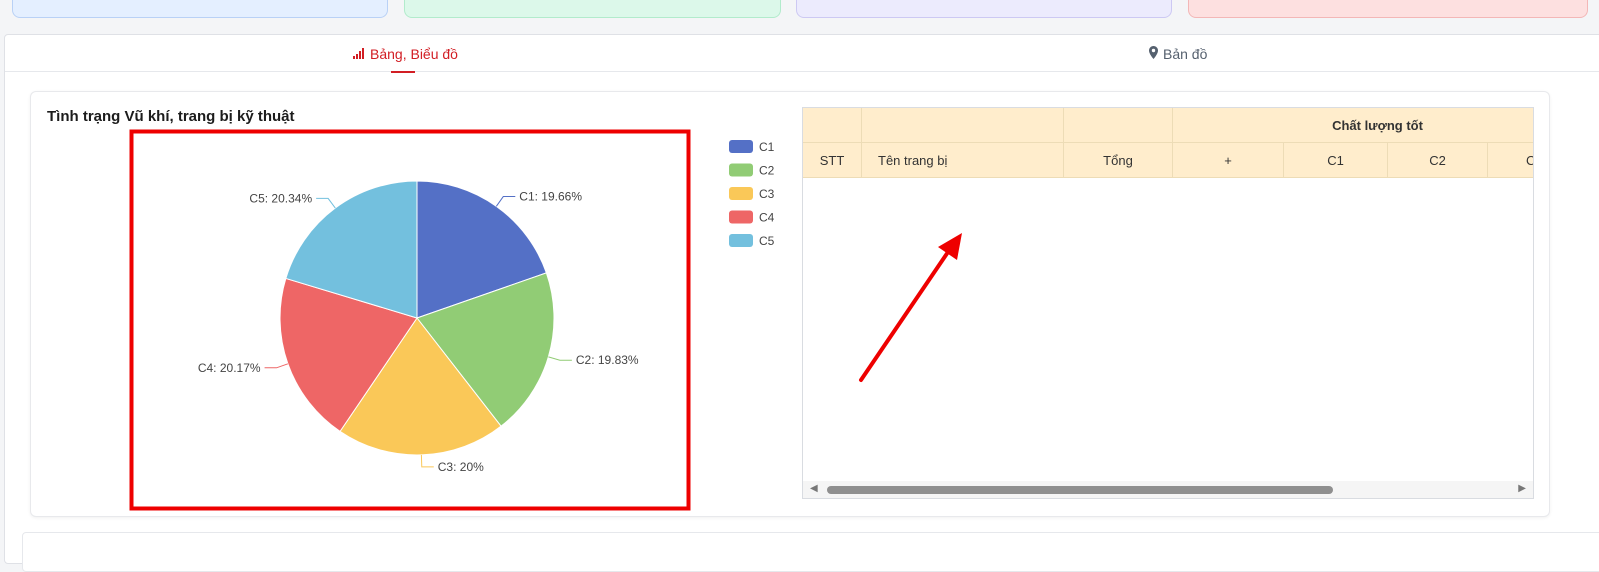 The height and width of the screenshot is (572, 1599). Describe the element at coordinates (767, 241) in the screenshot. I see `legend-label-c5: C5` at that location.